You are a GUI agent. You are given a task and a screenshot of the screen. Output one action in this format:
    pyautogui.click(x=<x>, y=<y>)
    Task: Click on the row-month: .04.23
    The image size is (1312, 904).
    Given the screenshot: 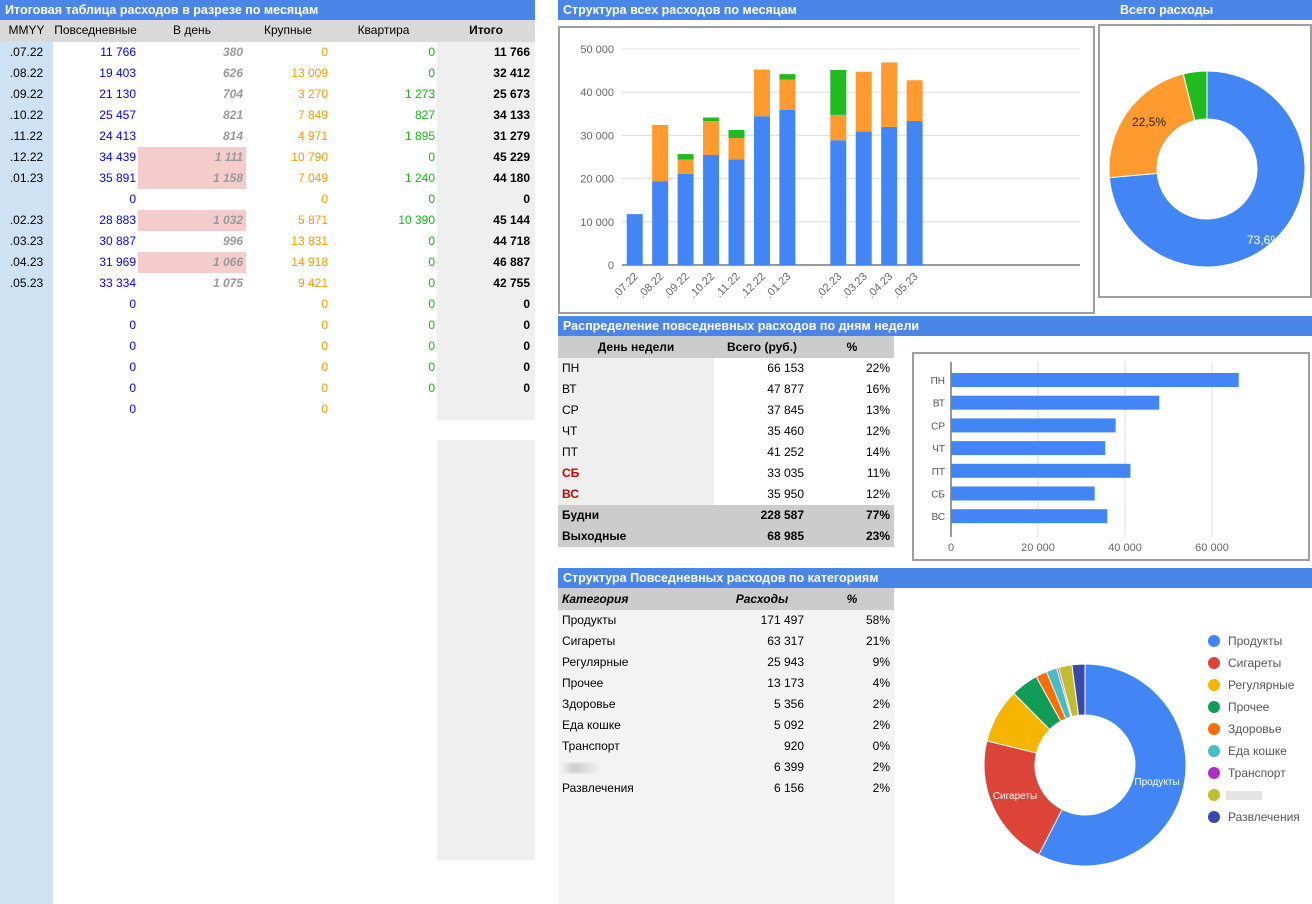 What is the action you would take?
    pyautogui.click(x=26, y=262)
    